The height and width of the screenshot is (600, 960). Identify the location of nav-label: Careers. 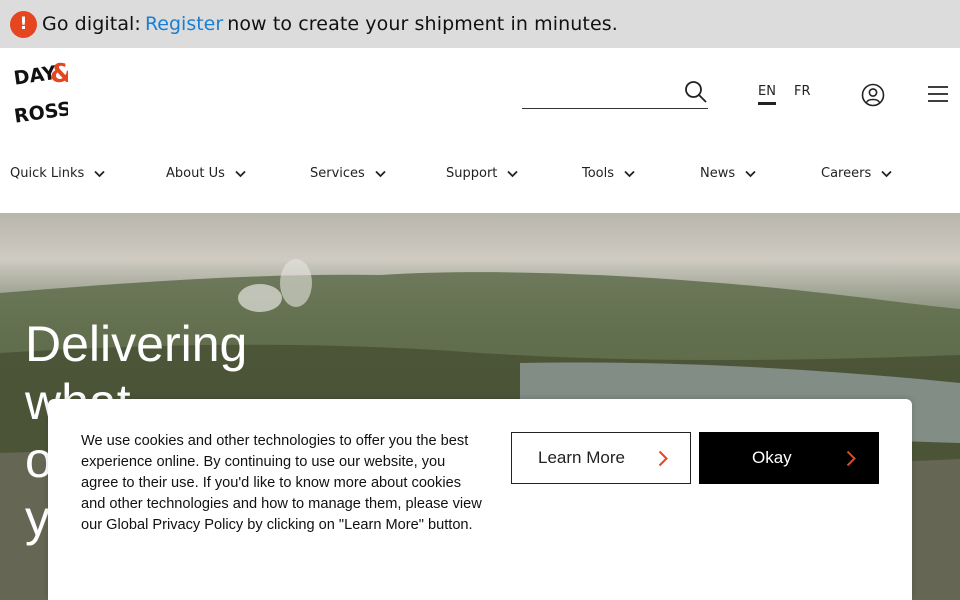
(846, 173).